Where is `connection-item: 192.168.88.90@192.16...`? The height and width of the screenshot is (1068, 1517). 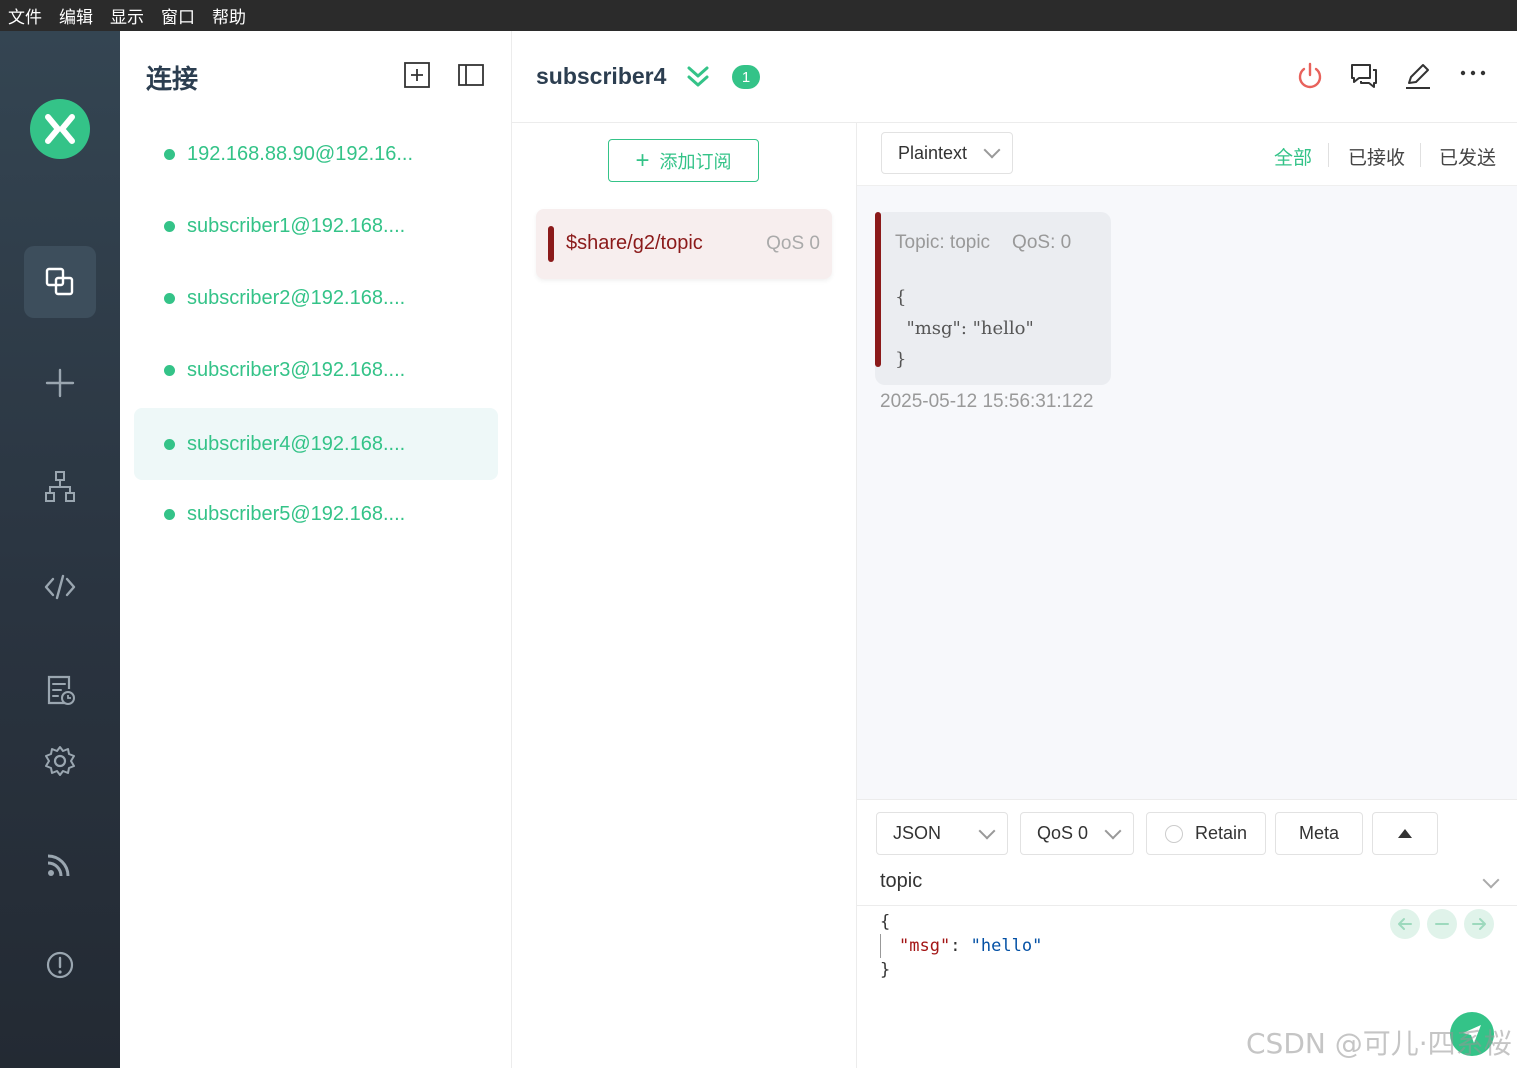
connection-item: 192.168.88.90@192.16... is located at coordinates (316, 154).